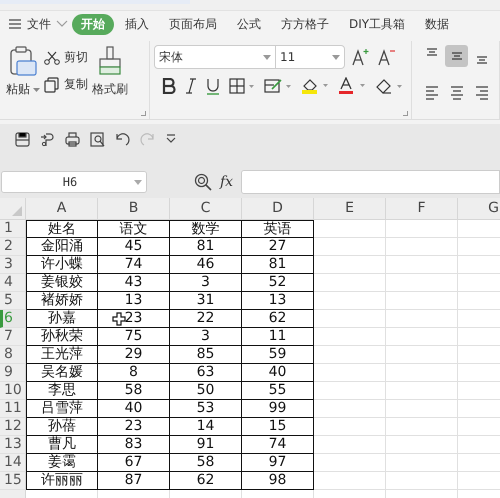 This screenshot has width=500, height=498. I want to click on table-cell: 31, so click(206, 301).